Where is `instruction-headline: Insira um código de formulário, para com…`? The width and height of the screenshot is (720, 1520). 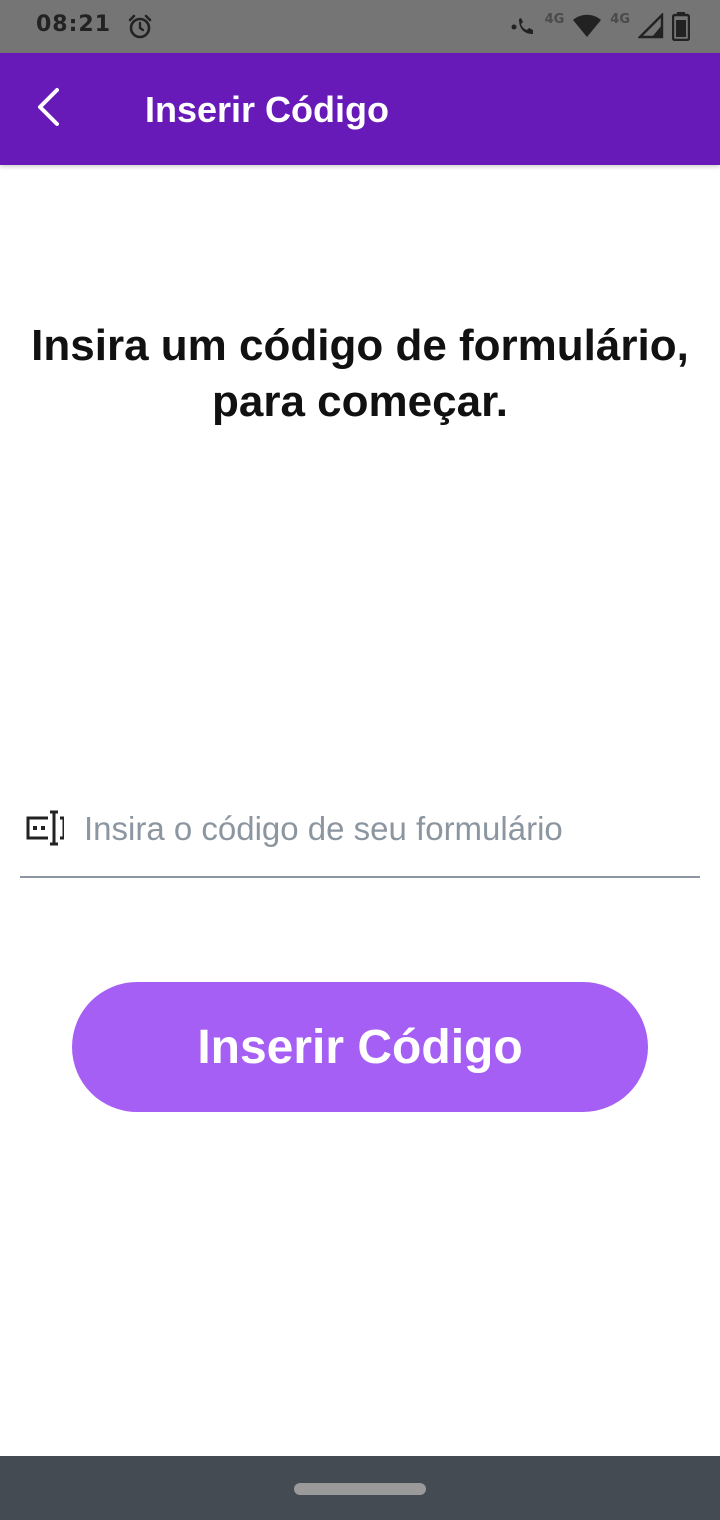 instruction-headline: Insira um código de formulário, para com… is located at coordinates (360, 374).